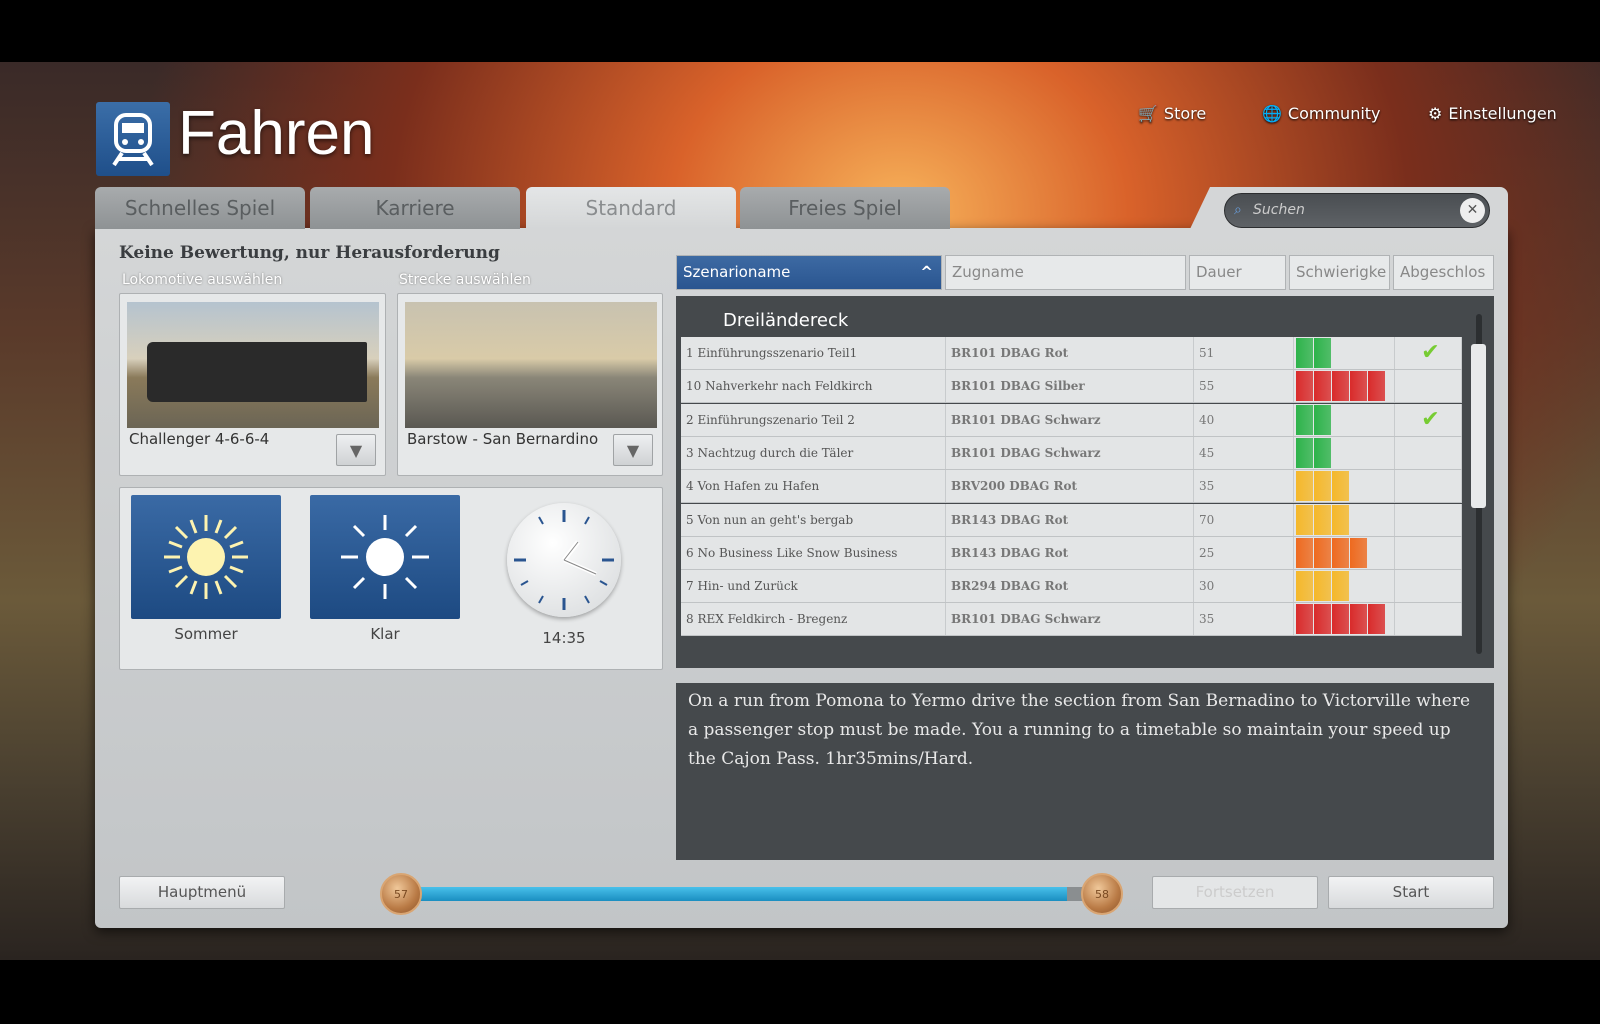 The width and height of the screenshot is (1600, 1024). Describe the element at coordinates (200, 208) in the screenshot. I see `tab-schnelles-spiel: Schnelles Spiel` at that location.